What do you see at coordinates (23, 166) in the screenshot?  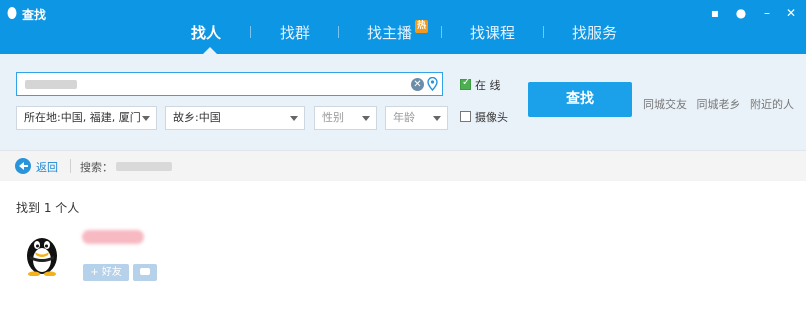 I see `back-arrow-icon` at bounding box center [23, 166].